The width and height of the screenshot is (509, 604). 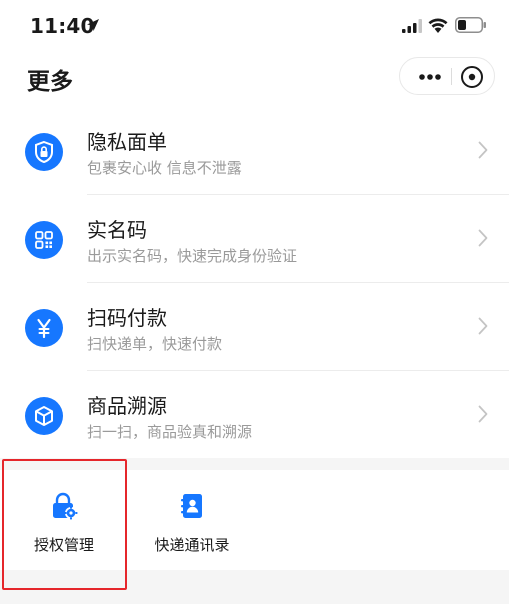 What do you see at coordinates (192, 545) in the screenshot?
I see `tile-label: 快递通讯录` at bounding box center [192, 545].